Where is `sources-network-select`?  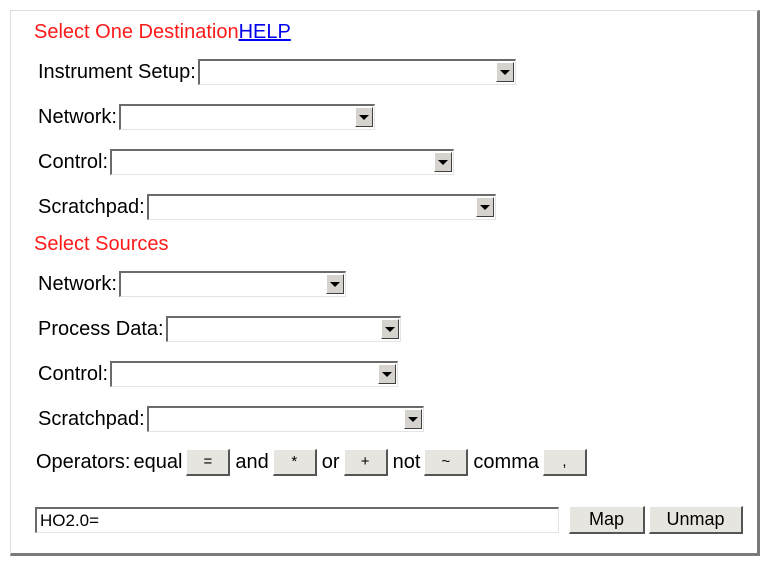
sources-network-select is located at coordinates (232, 284).